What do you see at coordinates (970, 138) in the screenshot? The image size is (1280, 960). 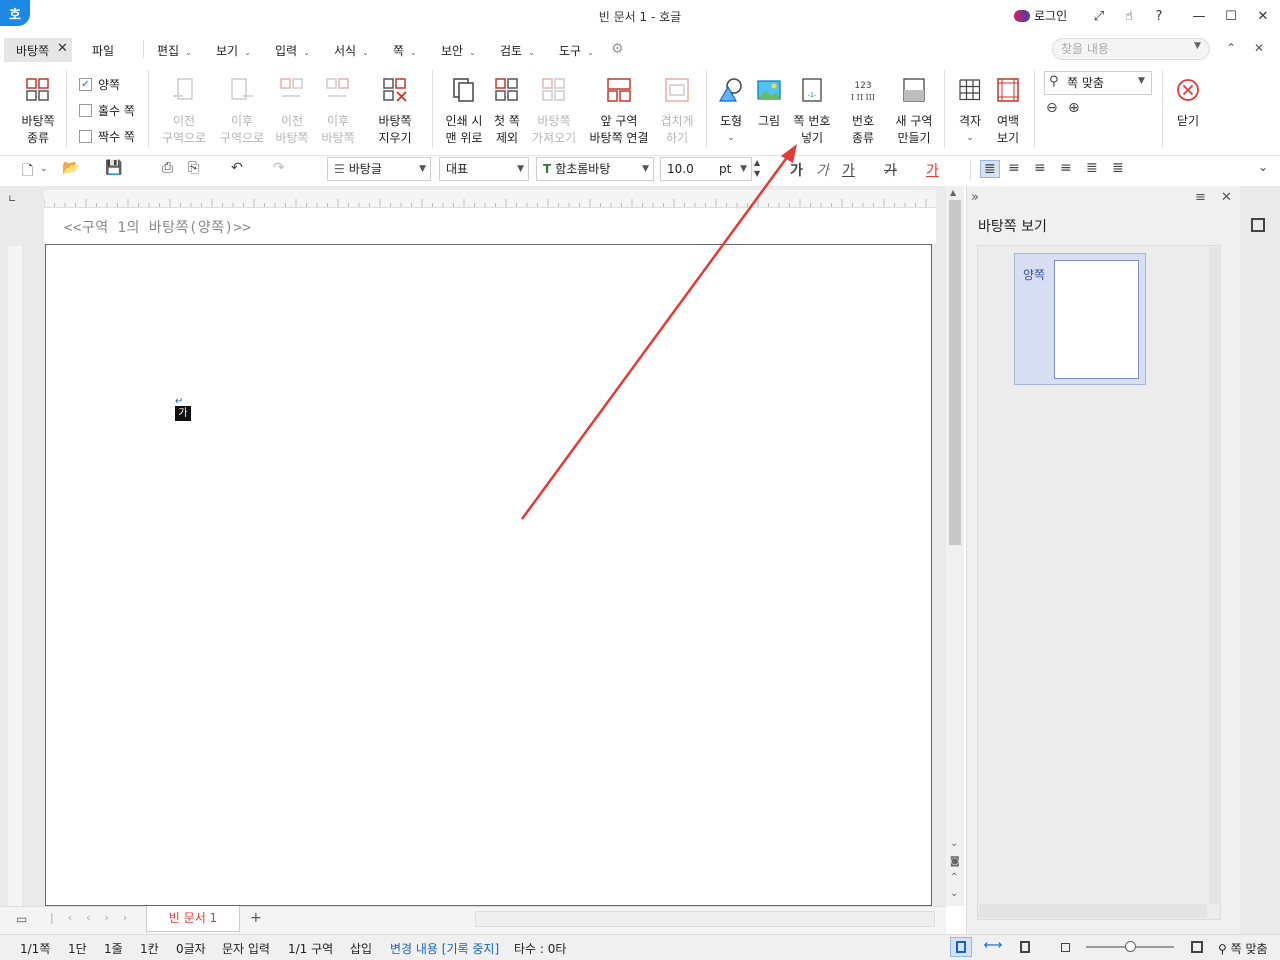 I see `grid-dropdown-icon: ⌄` at bounding box center [970, 138].